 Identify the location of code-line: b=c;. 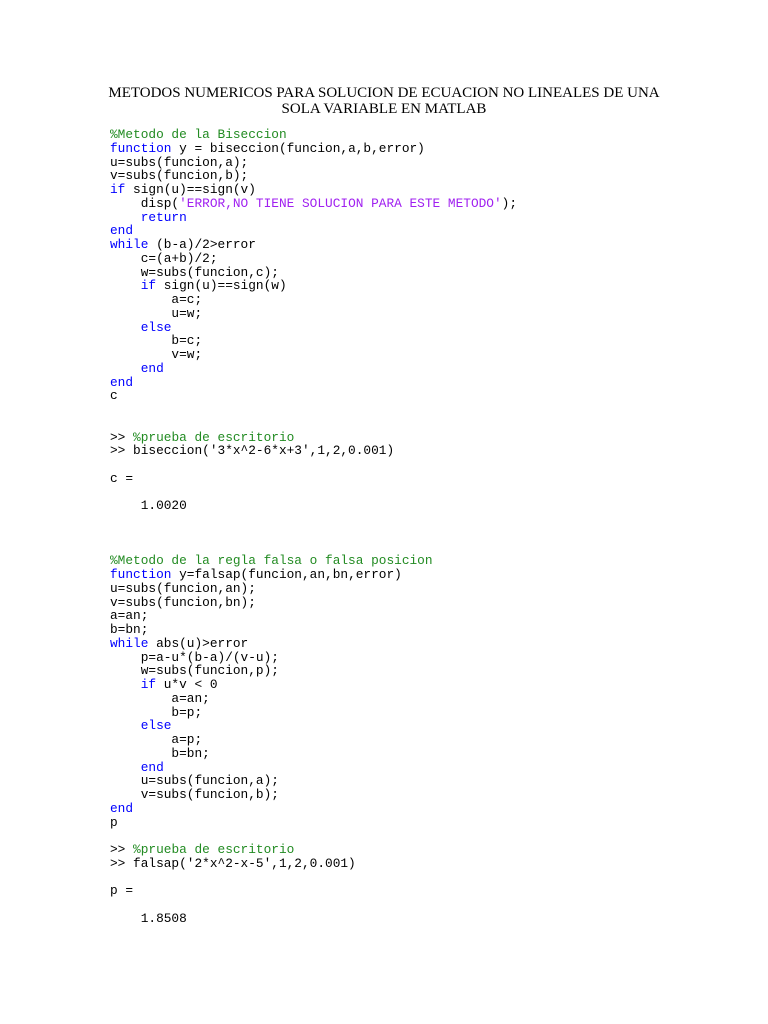
(313, 341).